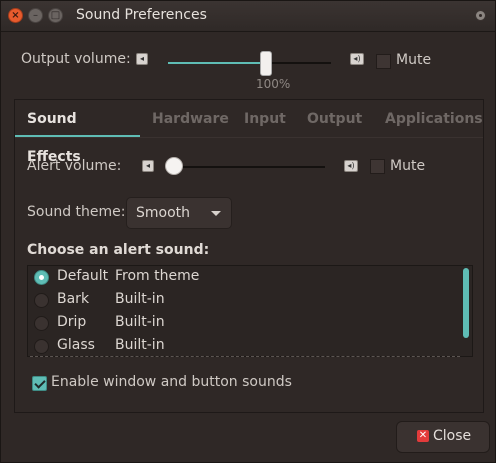  What do you see at coordinates (190, 118) in the screenshot?
I see `tab-hardware: Hardware` at bounding box center [190, 118].